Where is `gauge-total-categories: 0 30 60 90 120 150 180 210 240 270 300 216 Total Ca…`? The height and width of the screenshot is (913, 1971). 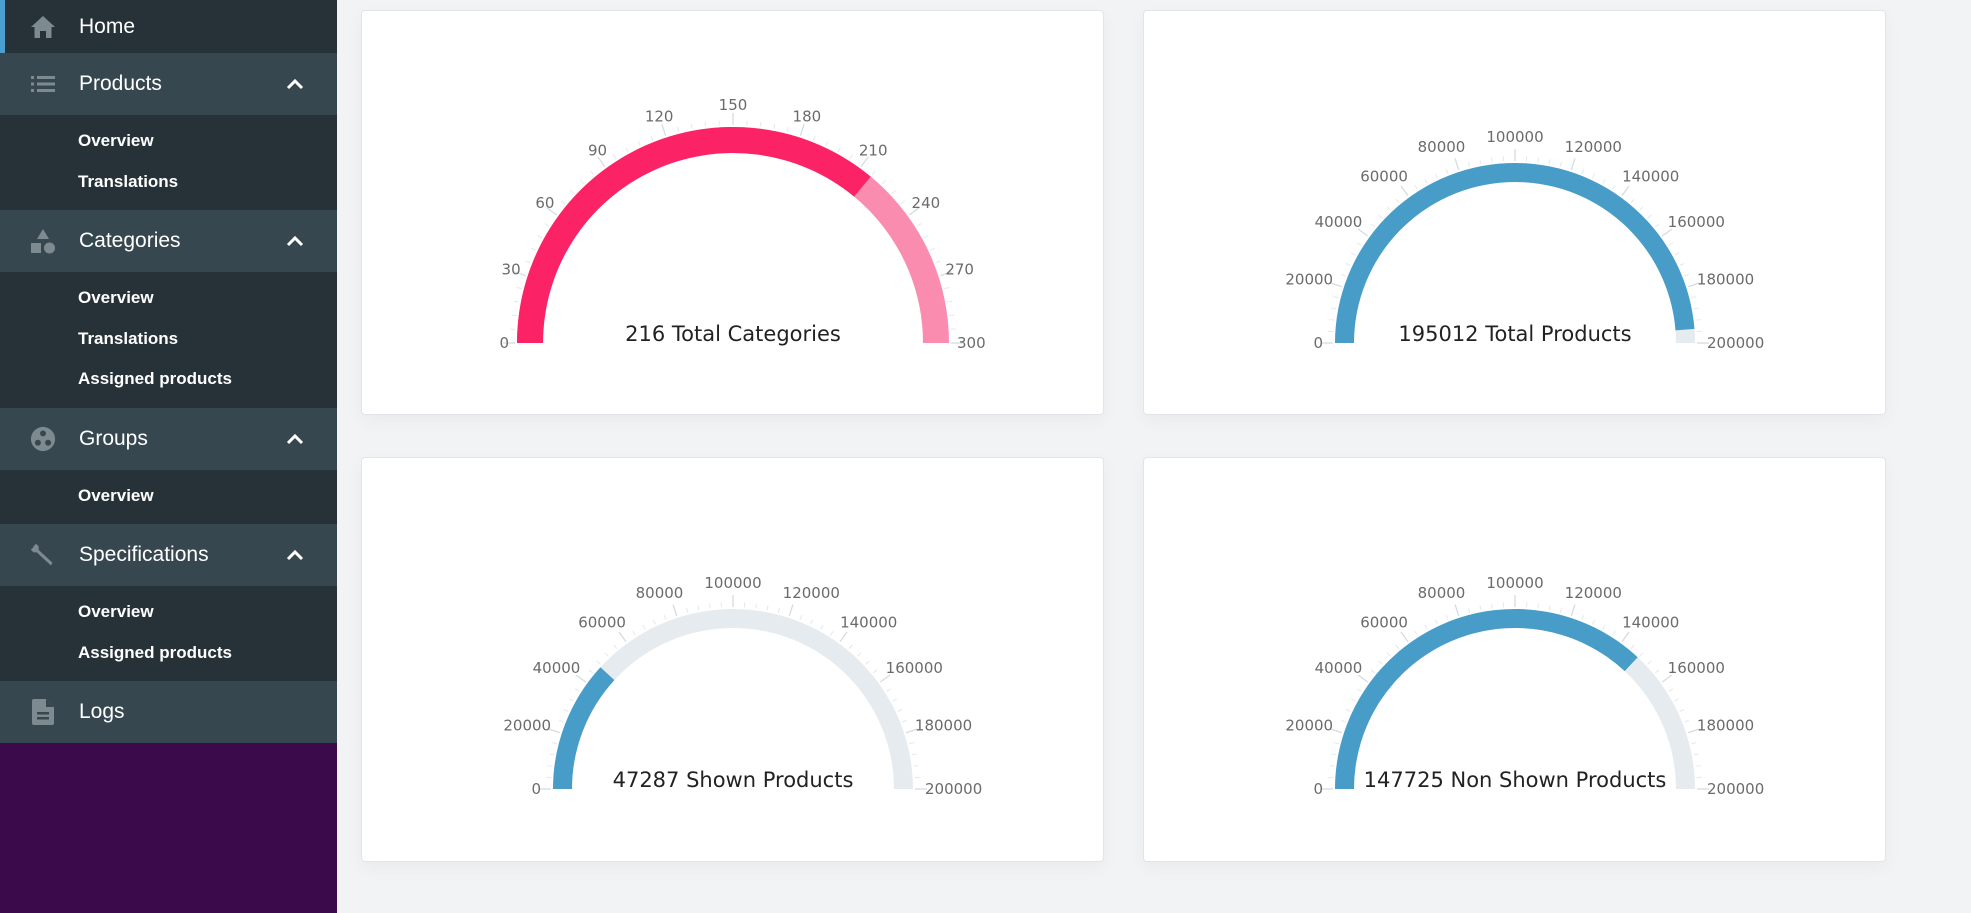
gauge-total-categories: 0 30 60 90 120 150 180 210 240 270 300 216 Total Ca… is located at coordinates (742, 224).